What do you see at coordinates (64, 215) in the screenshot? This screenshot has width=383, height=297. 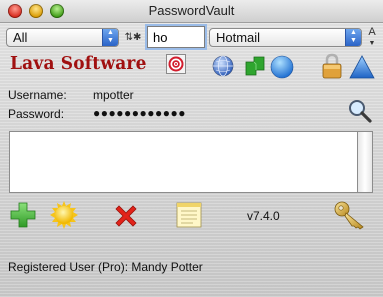 I see `sun-icon` at bounding box center [64, 215].